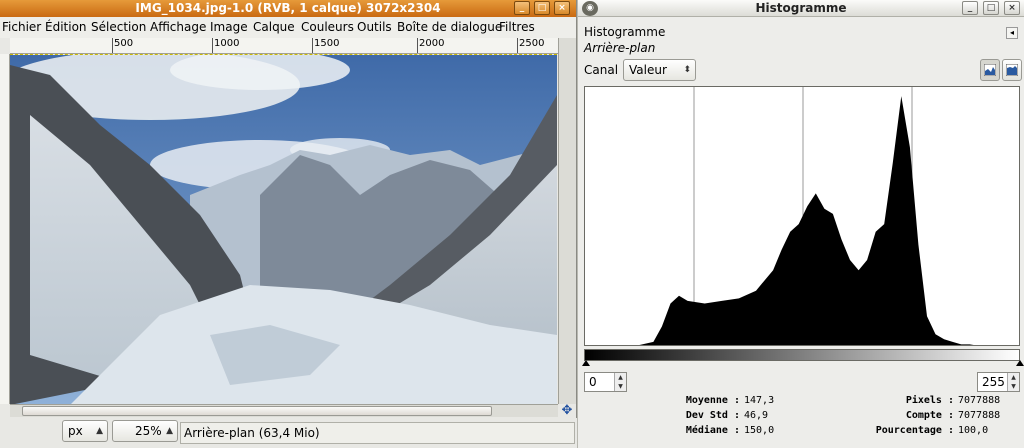  Describe the element at coordinates (802, 355) in the screenshot. I see `value-gradient-bar` at that location.